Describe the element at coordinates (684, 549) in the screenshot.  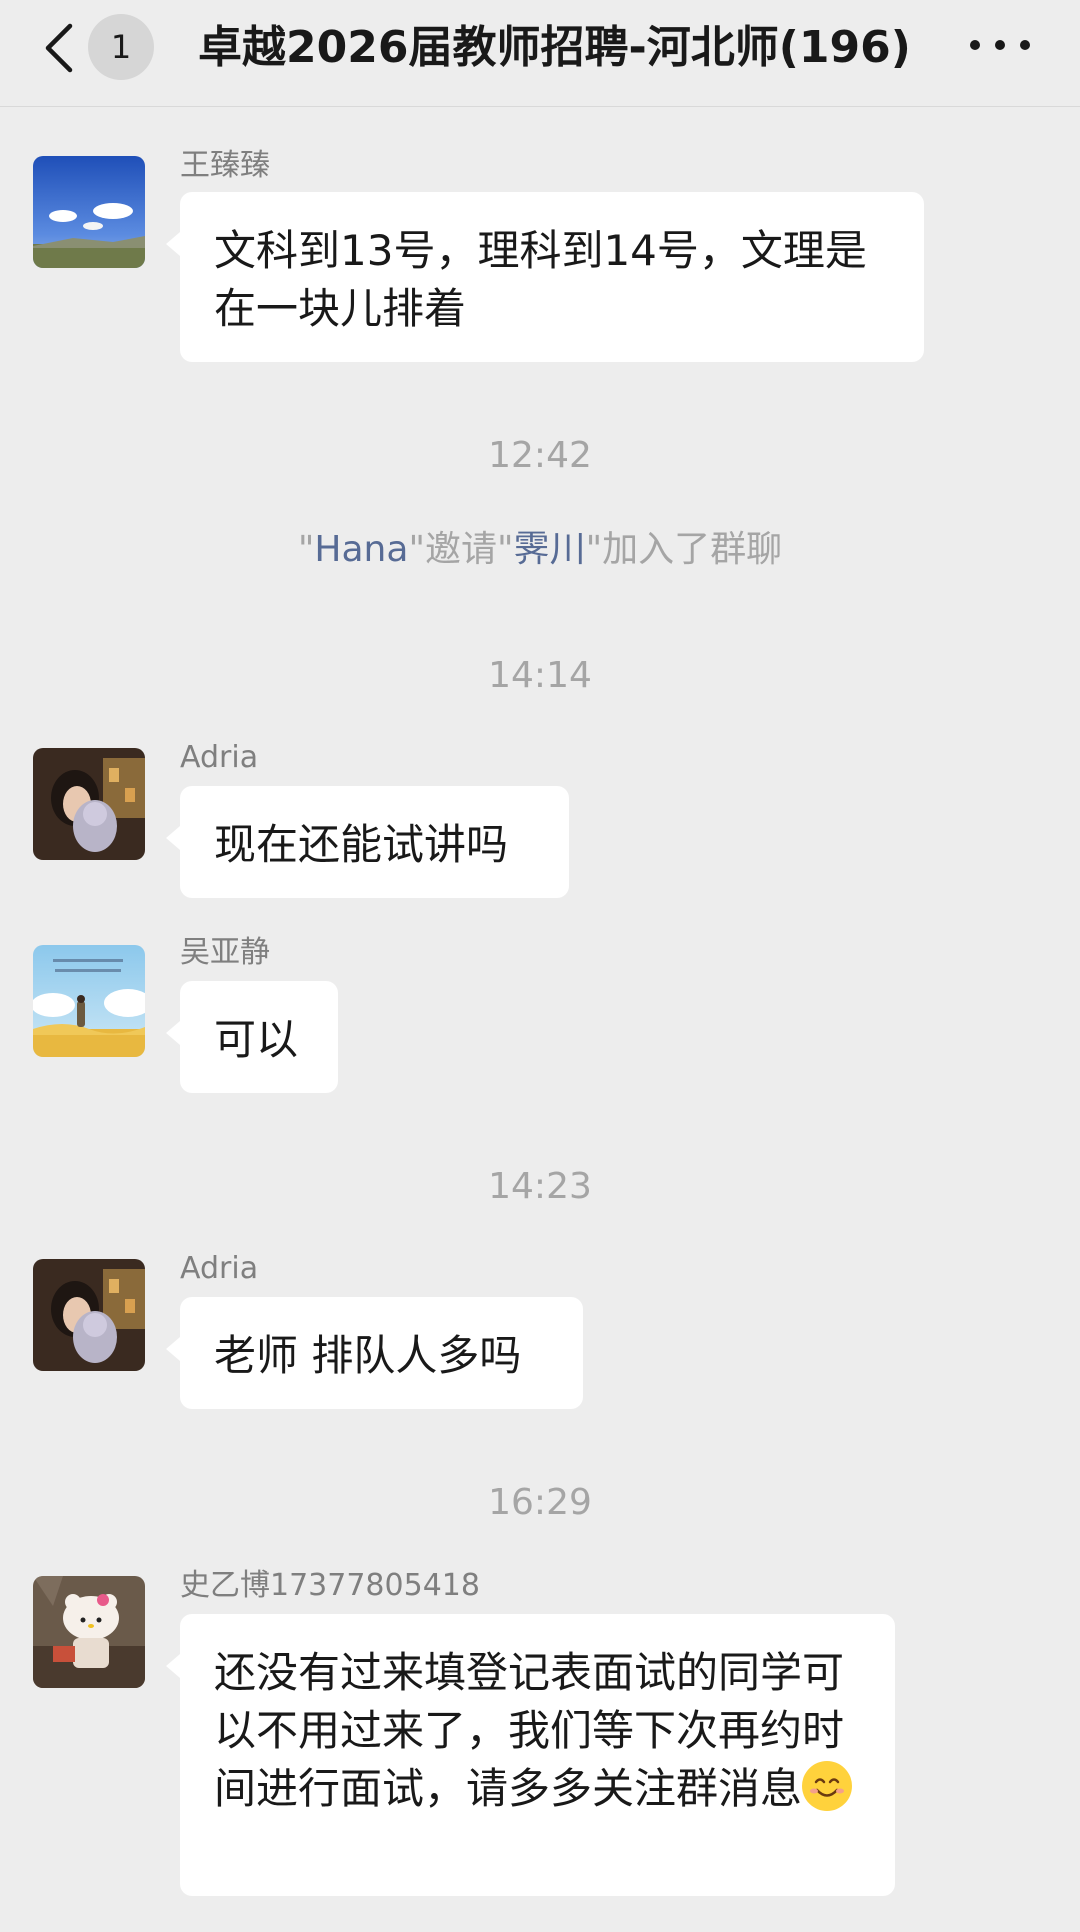
I see `system-text: "加入了群聊` at that location.